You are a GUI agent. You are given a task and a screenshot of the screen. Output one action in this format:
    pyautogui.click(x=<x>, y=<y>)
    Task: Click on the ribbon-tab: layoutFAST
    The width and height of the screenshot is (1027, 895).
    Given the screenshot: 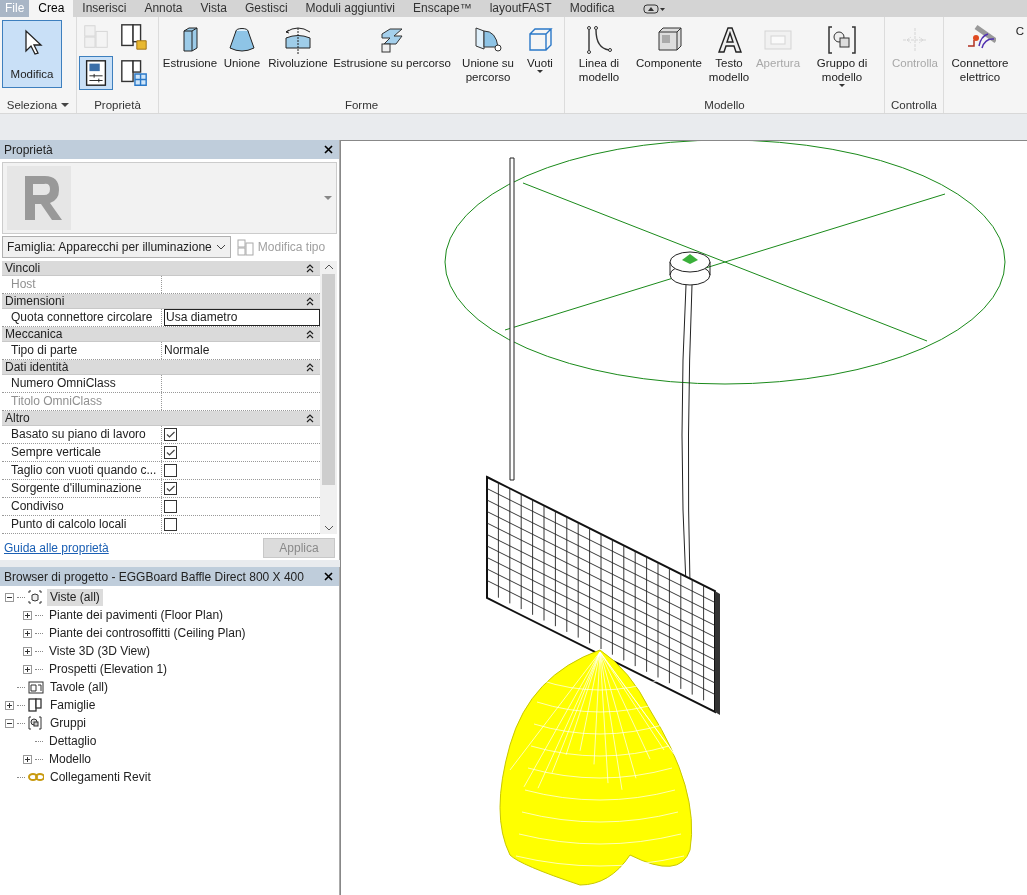 What is the action you would take?
    pyautogui.click(x=520, y=8)
    